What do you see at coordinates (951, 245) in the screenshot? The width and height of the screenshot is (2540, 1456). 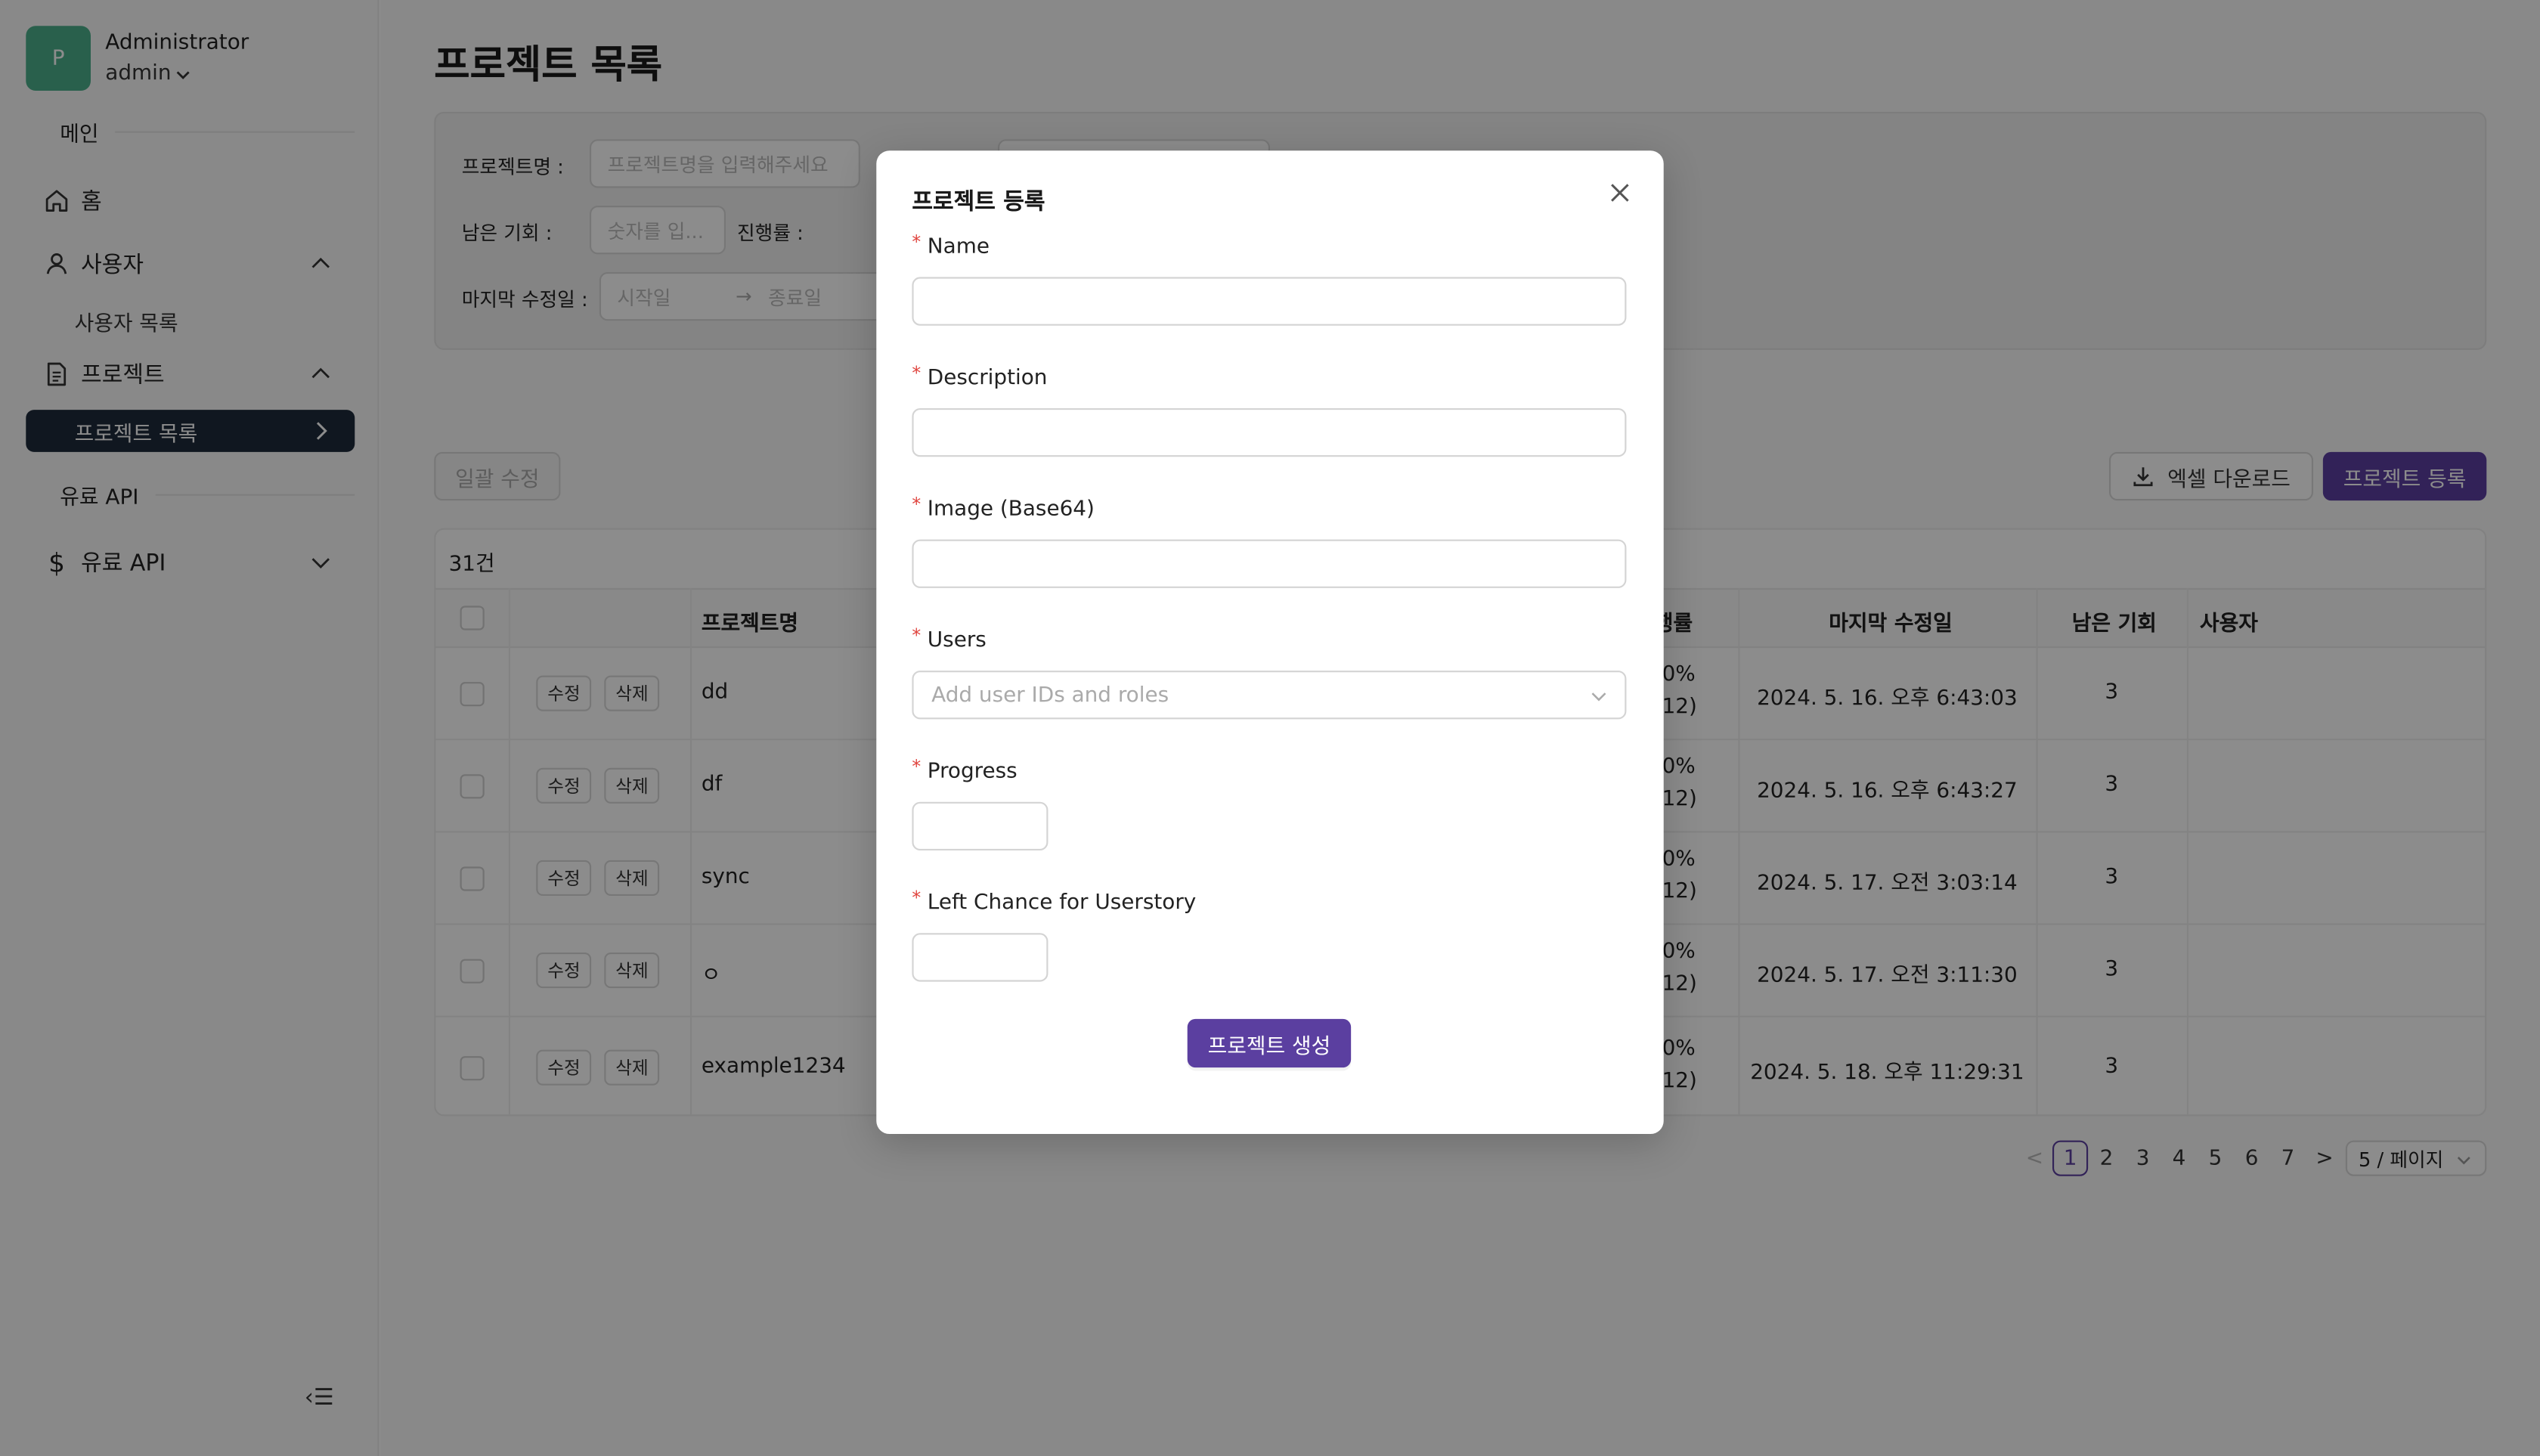 I see `name-label: * Name` at bounding box center [951, 245].